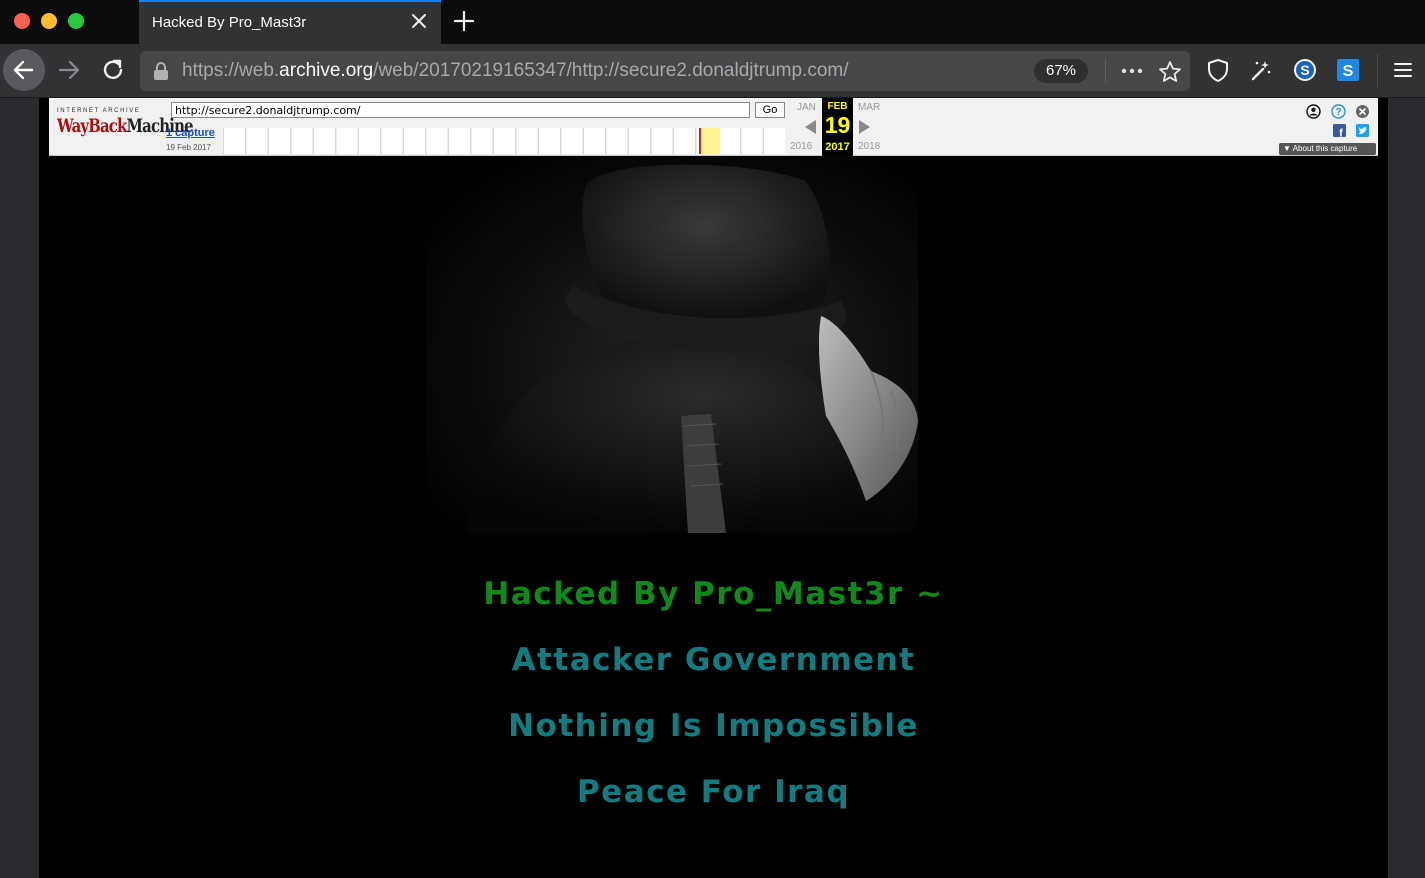 Image resolution: width=1425 pixels, height=878 pixels. I want to click on zoom-indicator: 67%, so click(1061, 71).